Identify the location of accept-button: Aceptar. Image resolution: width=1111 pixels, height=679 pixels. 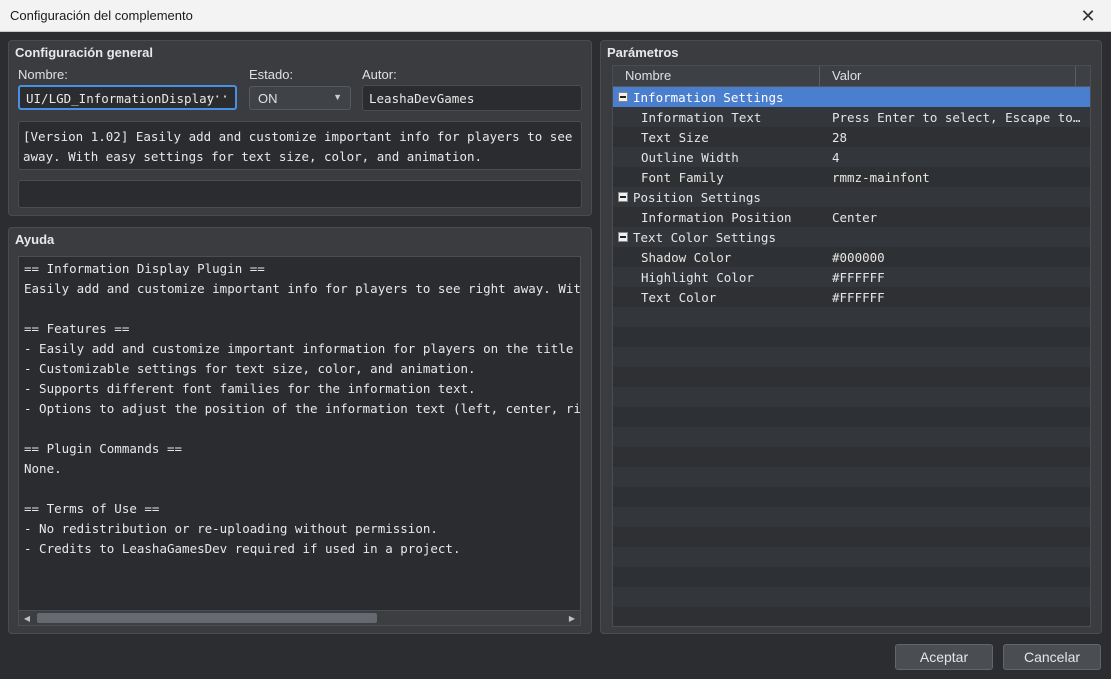
(944, 657).